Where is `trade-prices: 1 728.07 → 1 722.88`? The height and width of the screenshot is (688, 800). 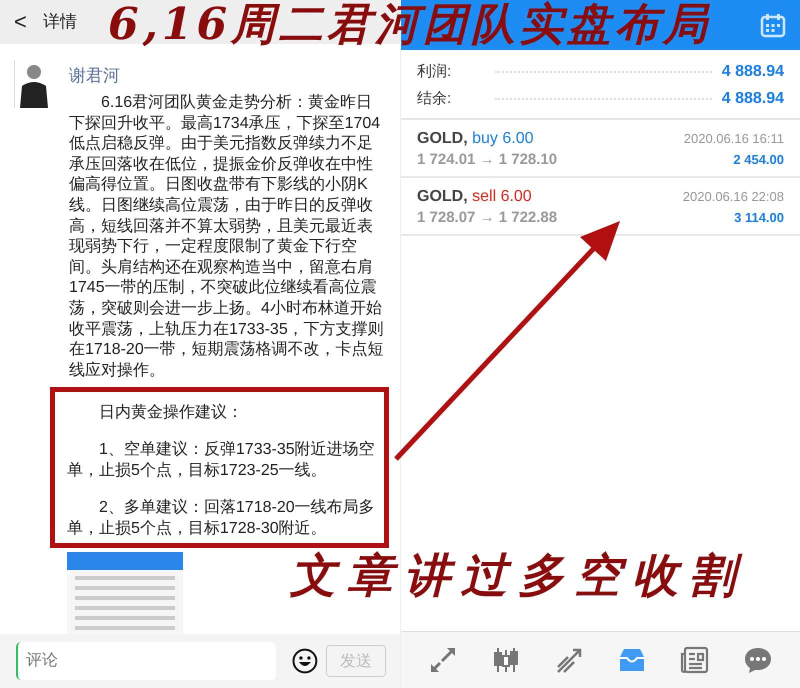 trade-prices: 1 728.07 → 1 722.88 is located at coordinates (487, 217).